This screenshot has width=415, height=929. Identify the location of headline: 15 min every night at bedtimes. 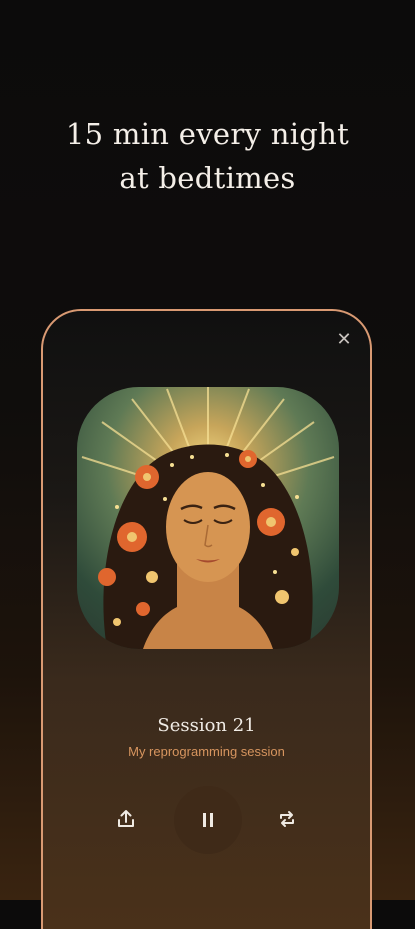
(207, 156).